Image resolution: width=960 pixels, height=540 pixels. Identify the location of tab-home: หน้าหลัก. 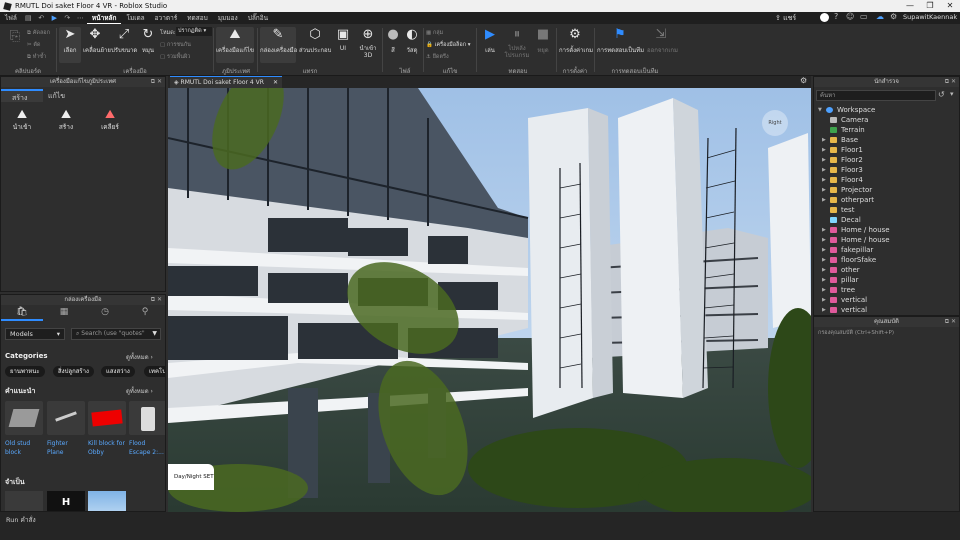
(104, 18).